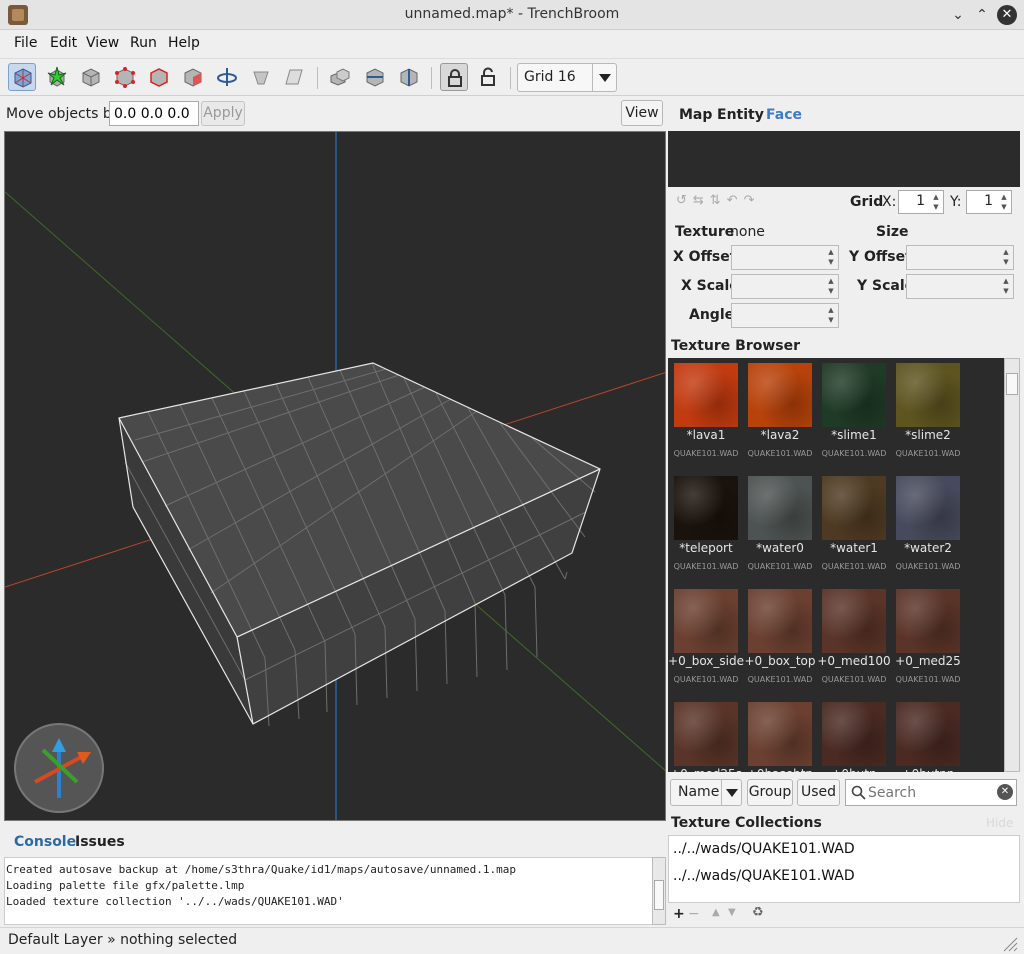 The width and height of the screenshot is (1024, 954). I want to click on move-tool-button, so click(22, 77).